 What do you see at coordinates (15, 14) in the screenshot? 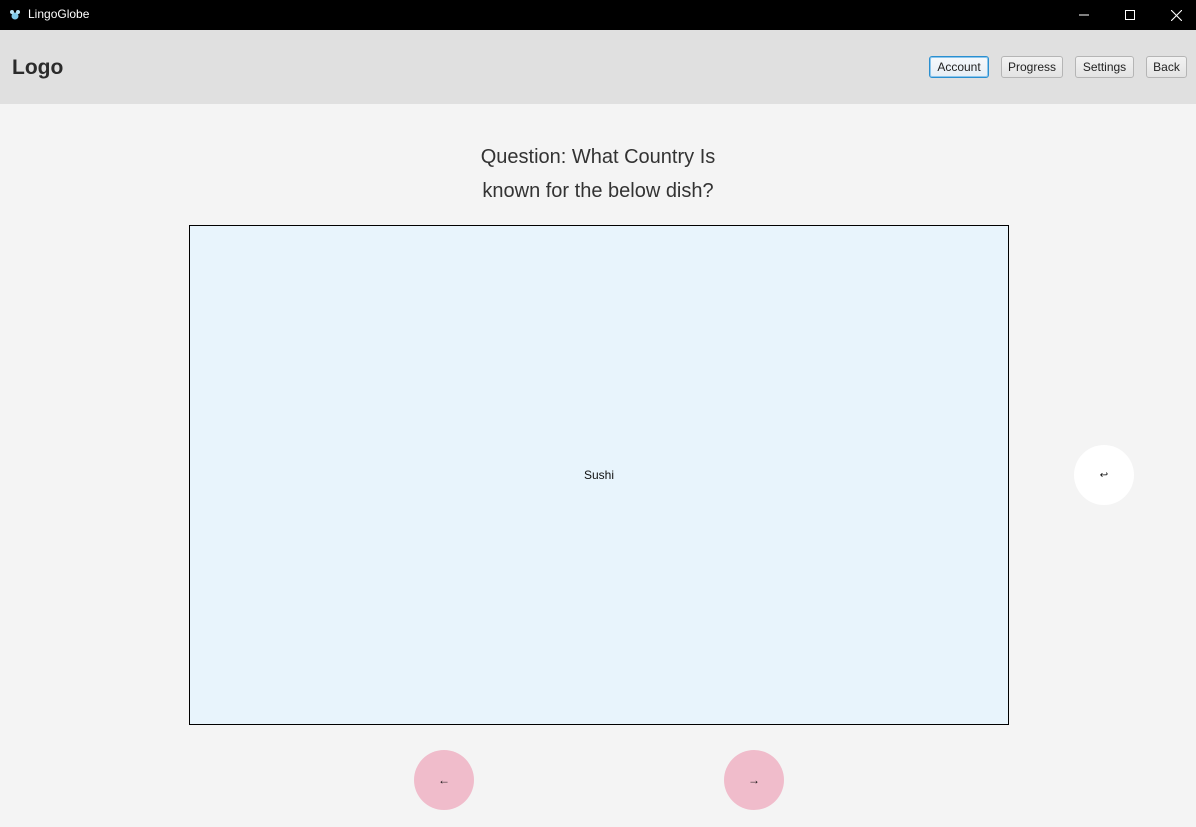
I see `app-logo-icon` at bounding box center [15, 14].